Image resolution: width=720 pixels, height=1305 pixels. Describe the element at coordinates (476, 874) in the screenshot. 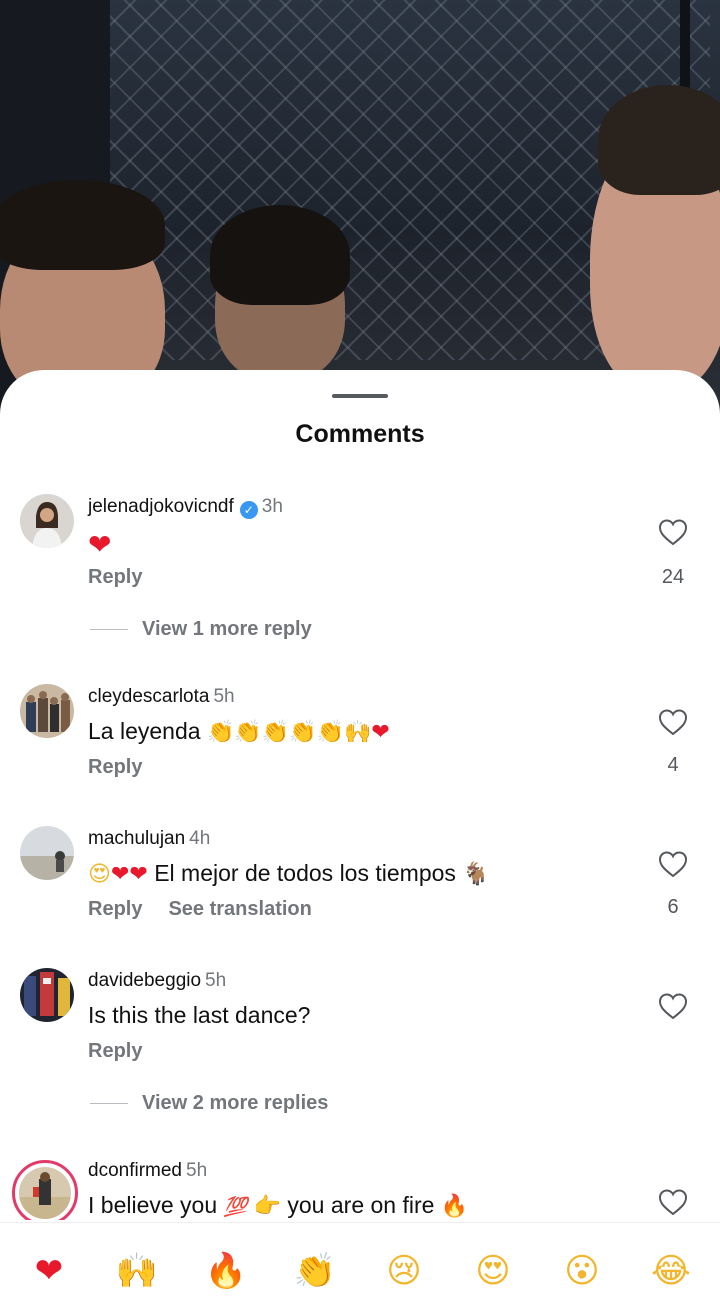

I see `goat-emoji: 🐐` at that location.